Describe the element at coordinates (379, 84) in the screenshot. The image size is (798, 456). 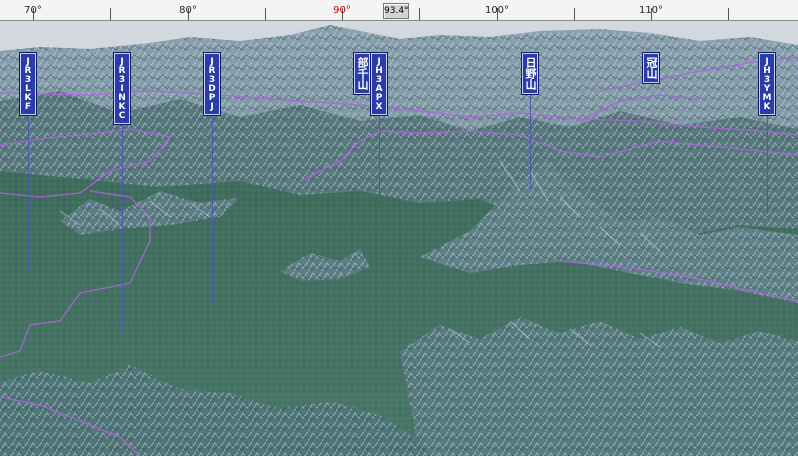
I see `peak-label: JH3APX` at that location.